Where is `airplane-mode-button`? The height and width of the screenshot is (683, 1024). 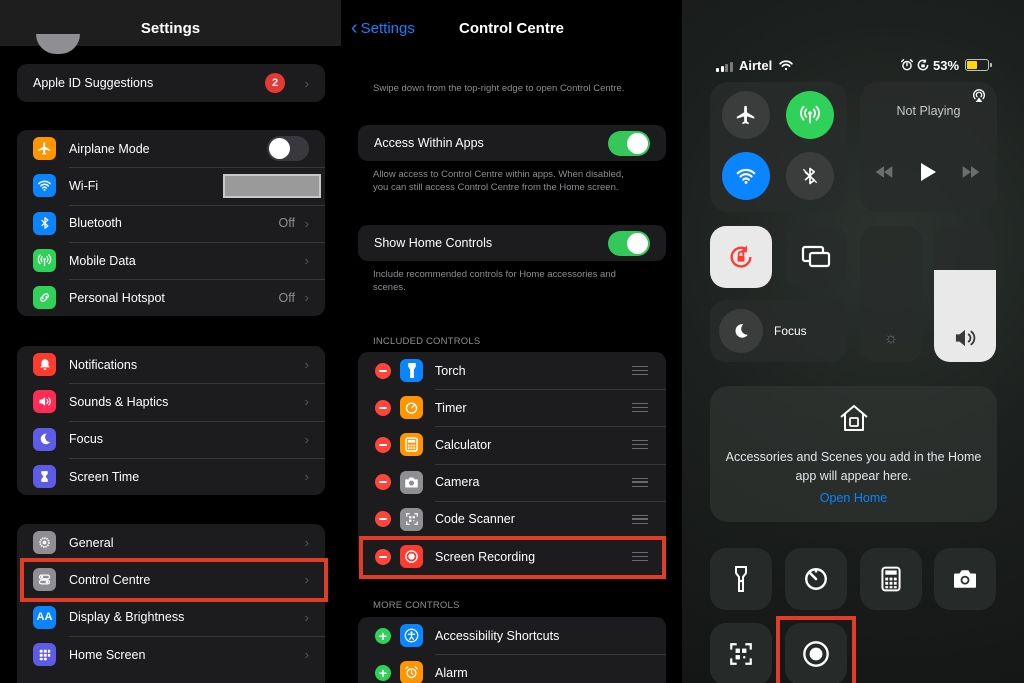
airplane-mode-button is located at coordinates (746, 115).